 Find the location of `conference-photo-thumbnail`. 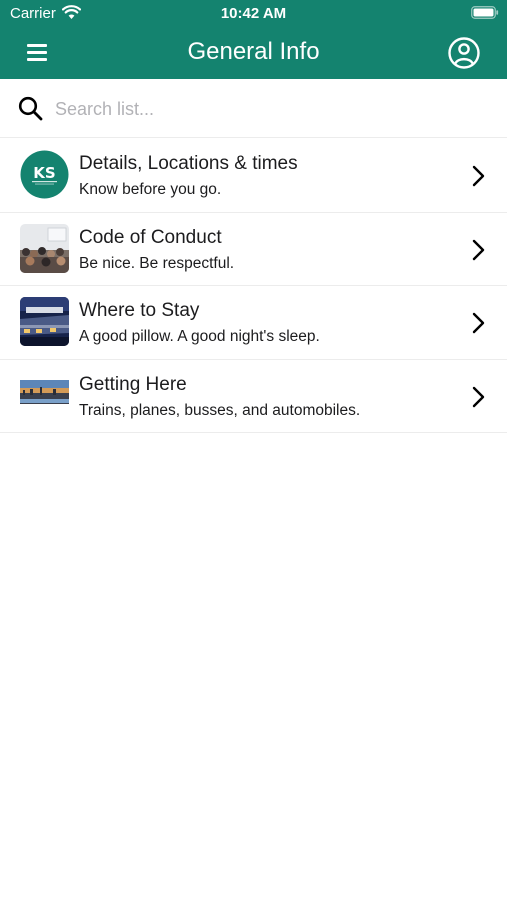

conference-photo-thumbnail is located at coordinates (44, 248).